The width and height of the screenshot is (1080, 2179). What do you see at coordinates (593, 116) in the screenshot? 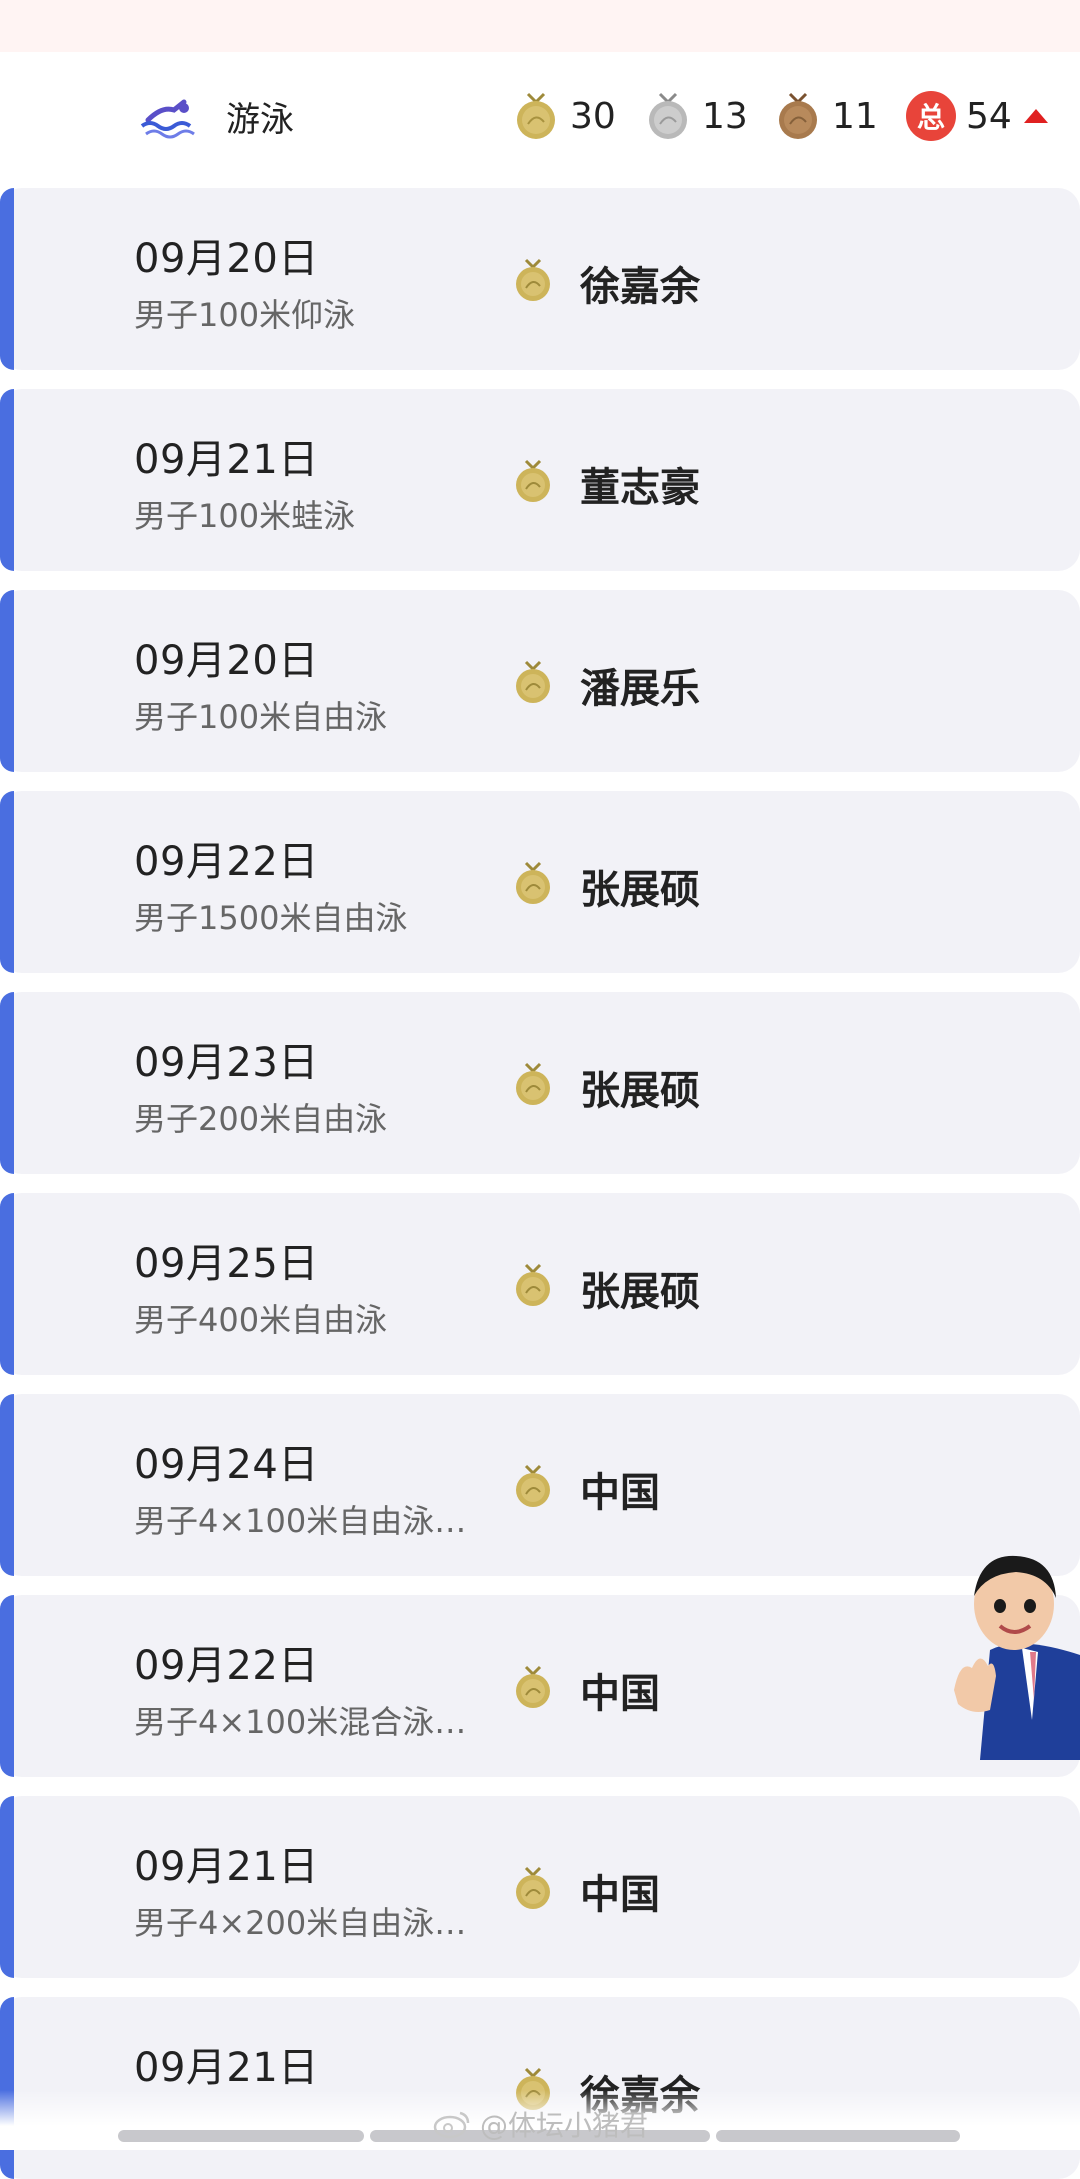
I see `gold-count: 30` at bounding box center [593, 116].